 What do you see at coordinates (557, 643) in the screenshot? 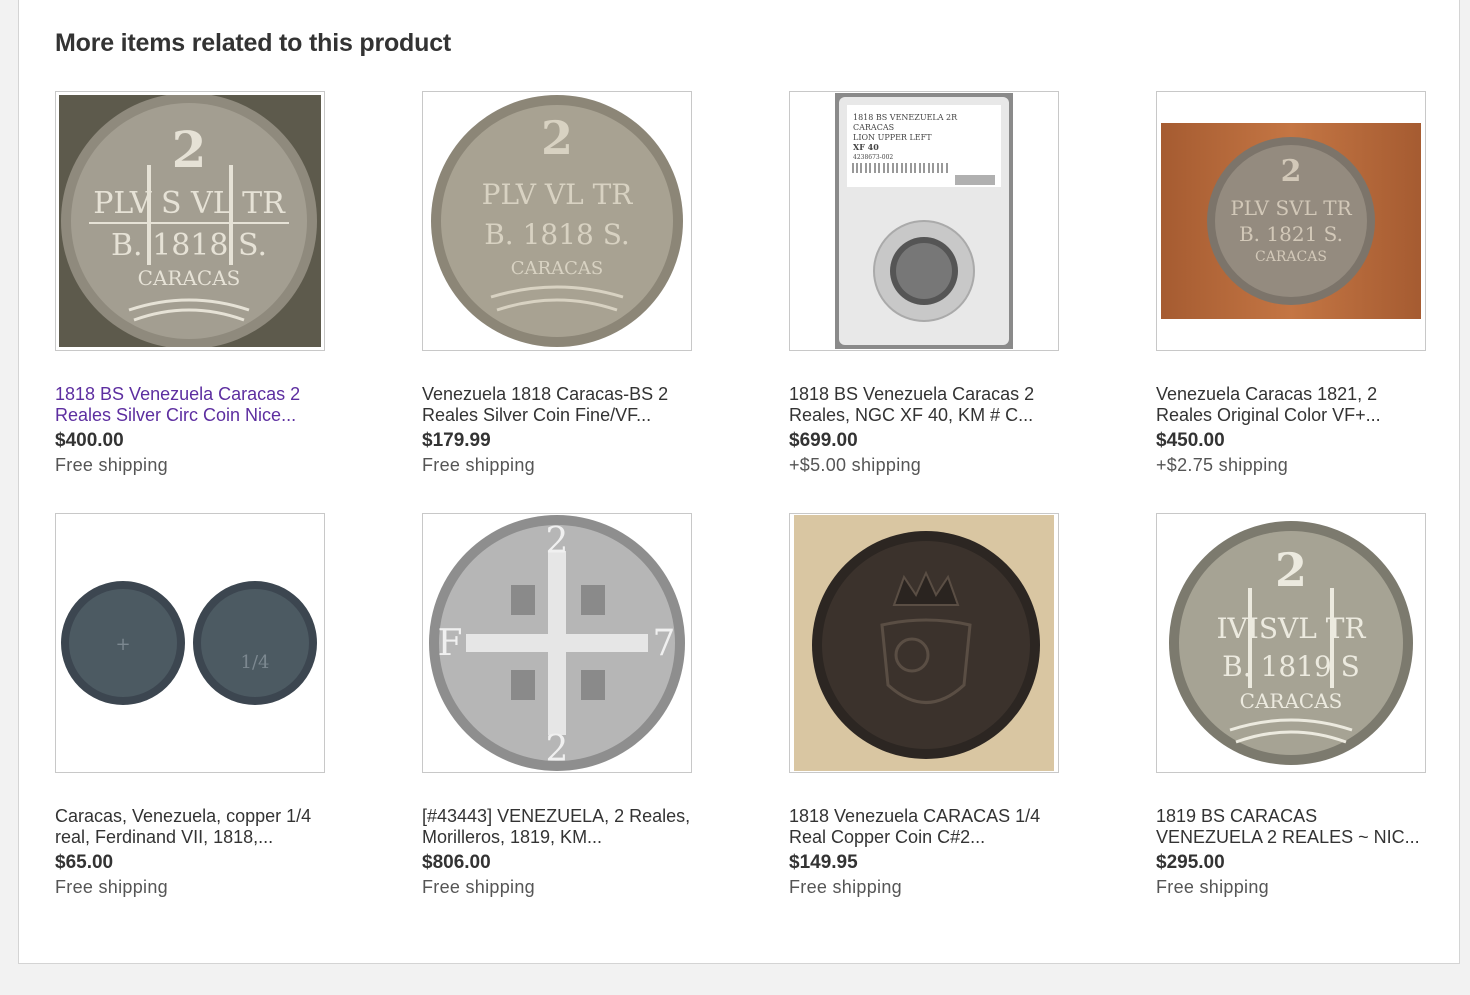
I see `product-image: 2 2 F 7` at bounding box center [557, 643].